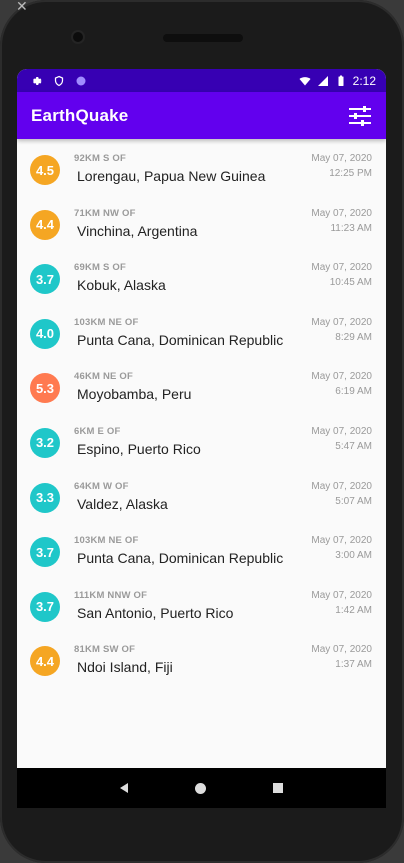 This screenshot has height=863, width=404. I want to click on navigation-bar, so click(201, 788).